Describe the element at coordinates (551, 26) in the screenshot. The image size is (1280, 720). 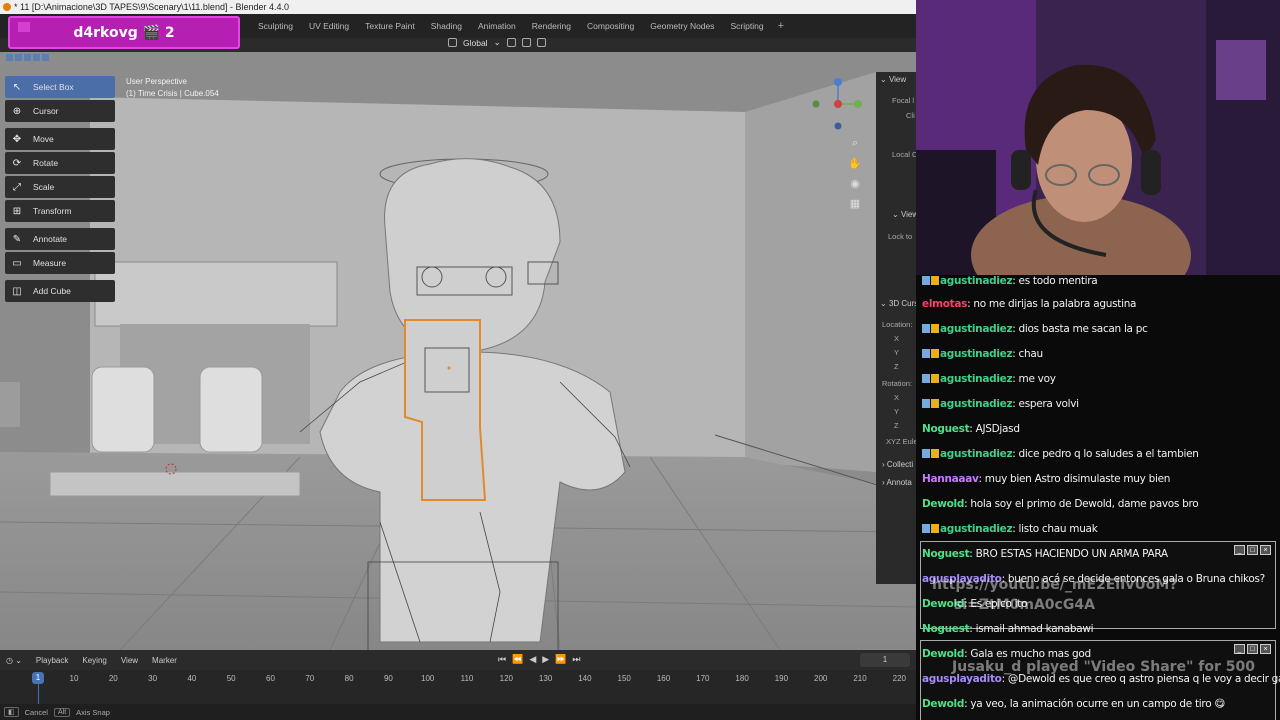
I see `tab-rendering: Rendering` at that location.